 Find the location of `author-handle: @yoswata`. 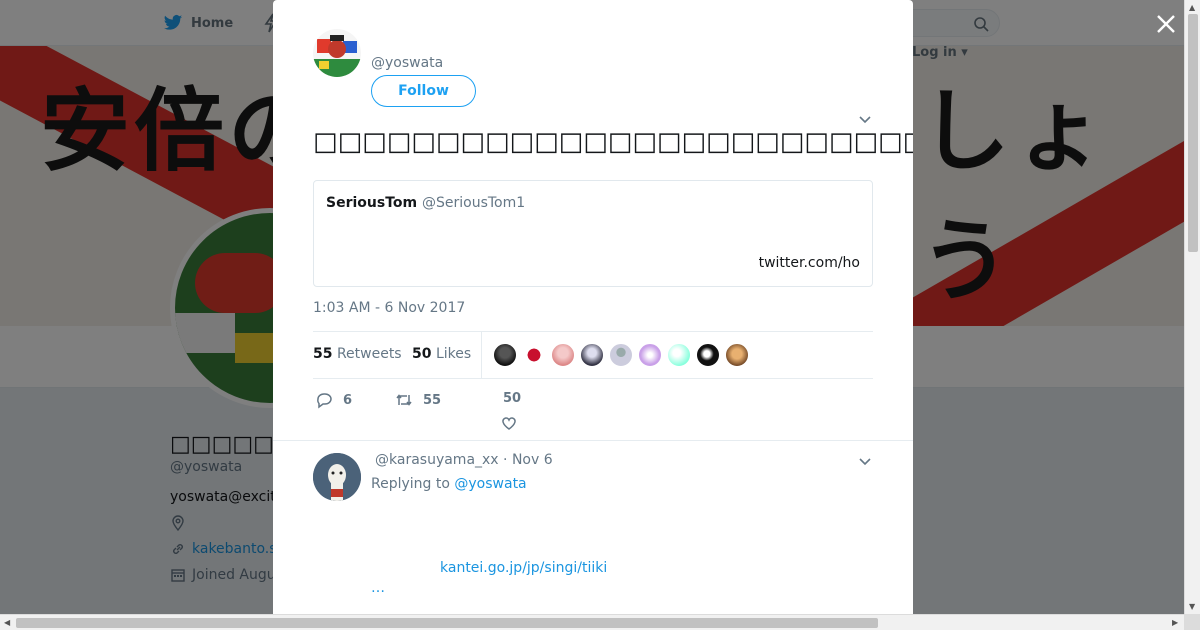

author-handle: @yoswata is located at coordinates (407, 63).